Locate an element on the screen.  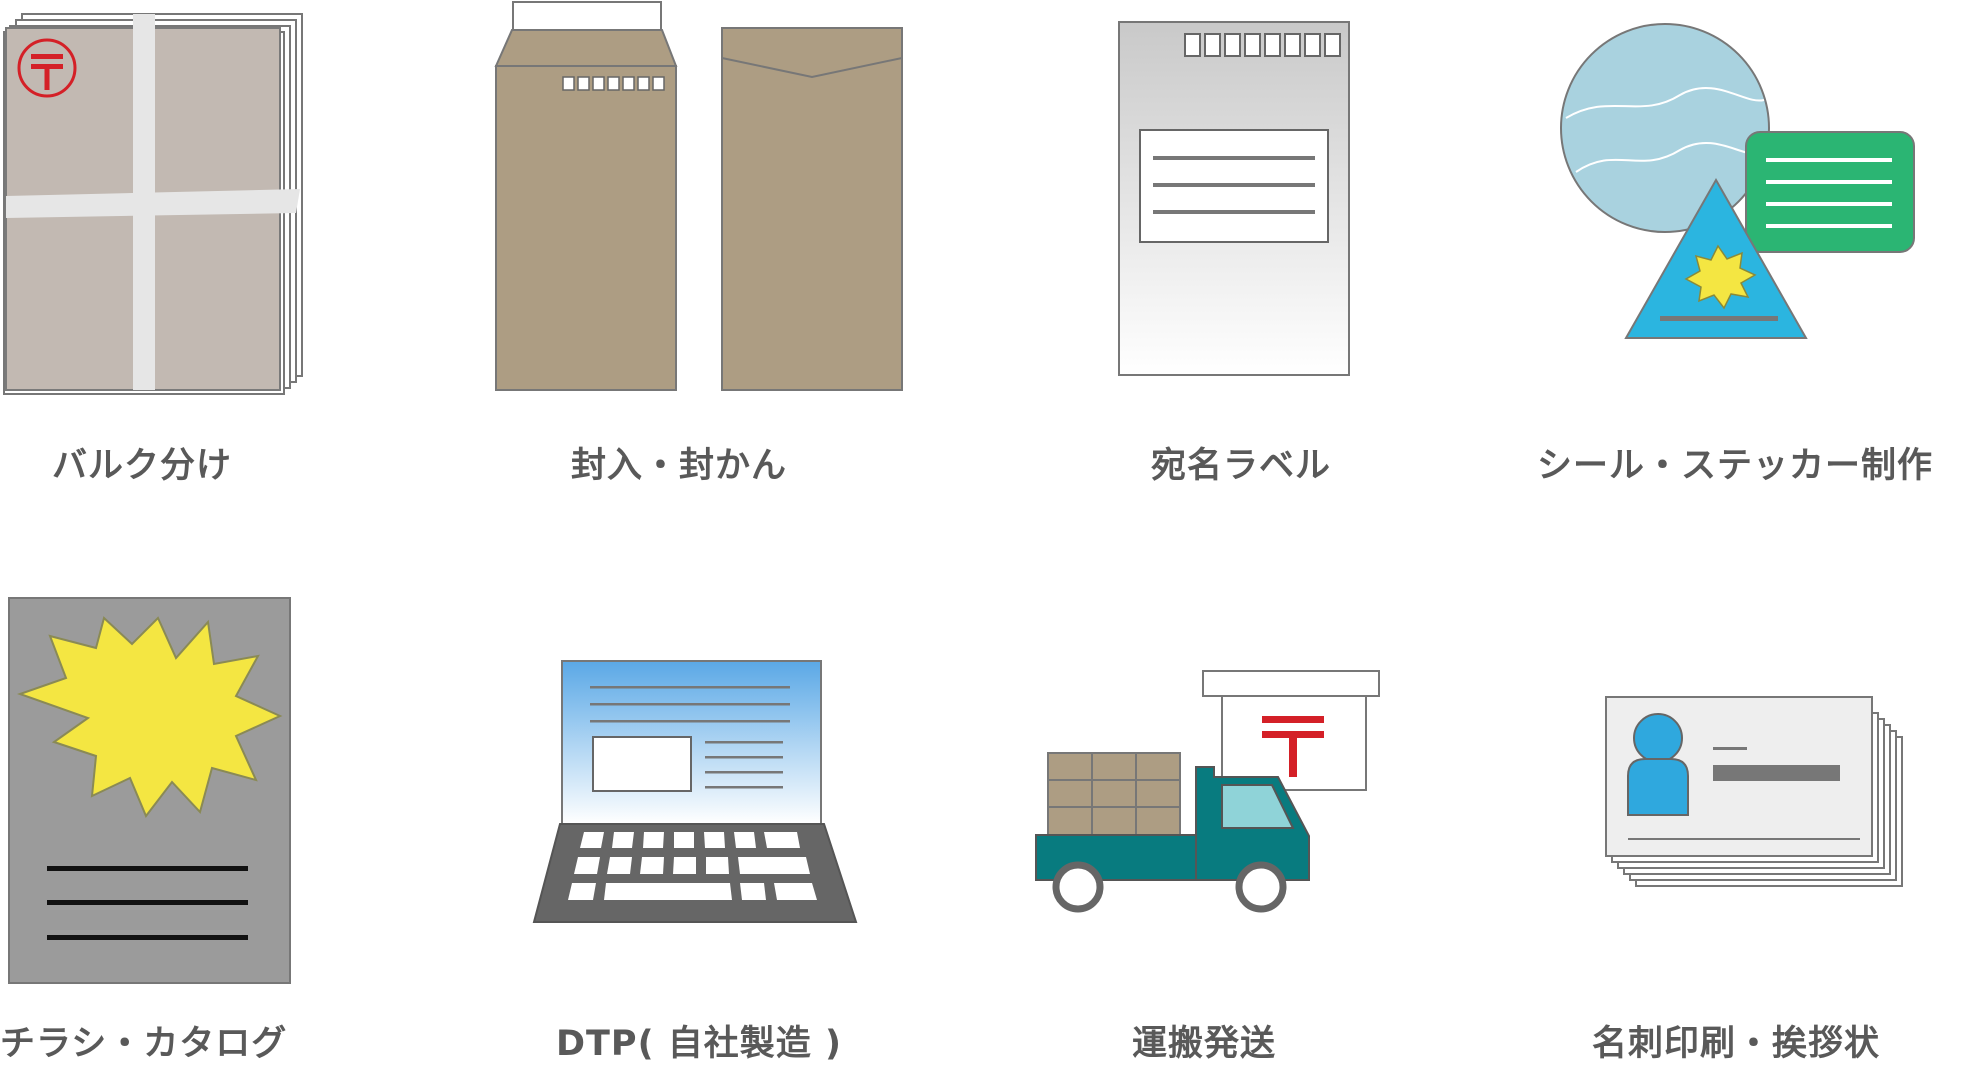
label-dtp: DTP( 自社製造 ) is located at coordinates (699, 1044).